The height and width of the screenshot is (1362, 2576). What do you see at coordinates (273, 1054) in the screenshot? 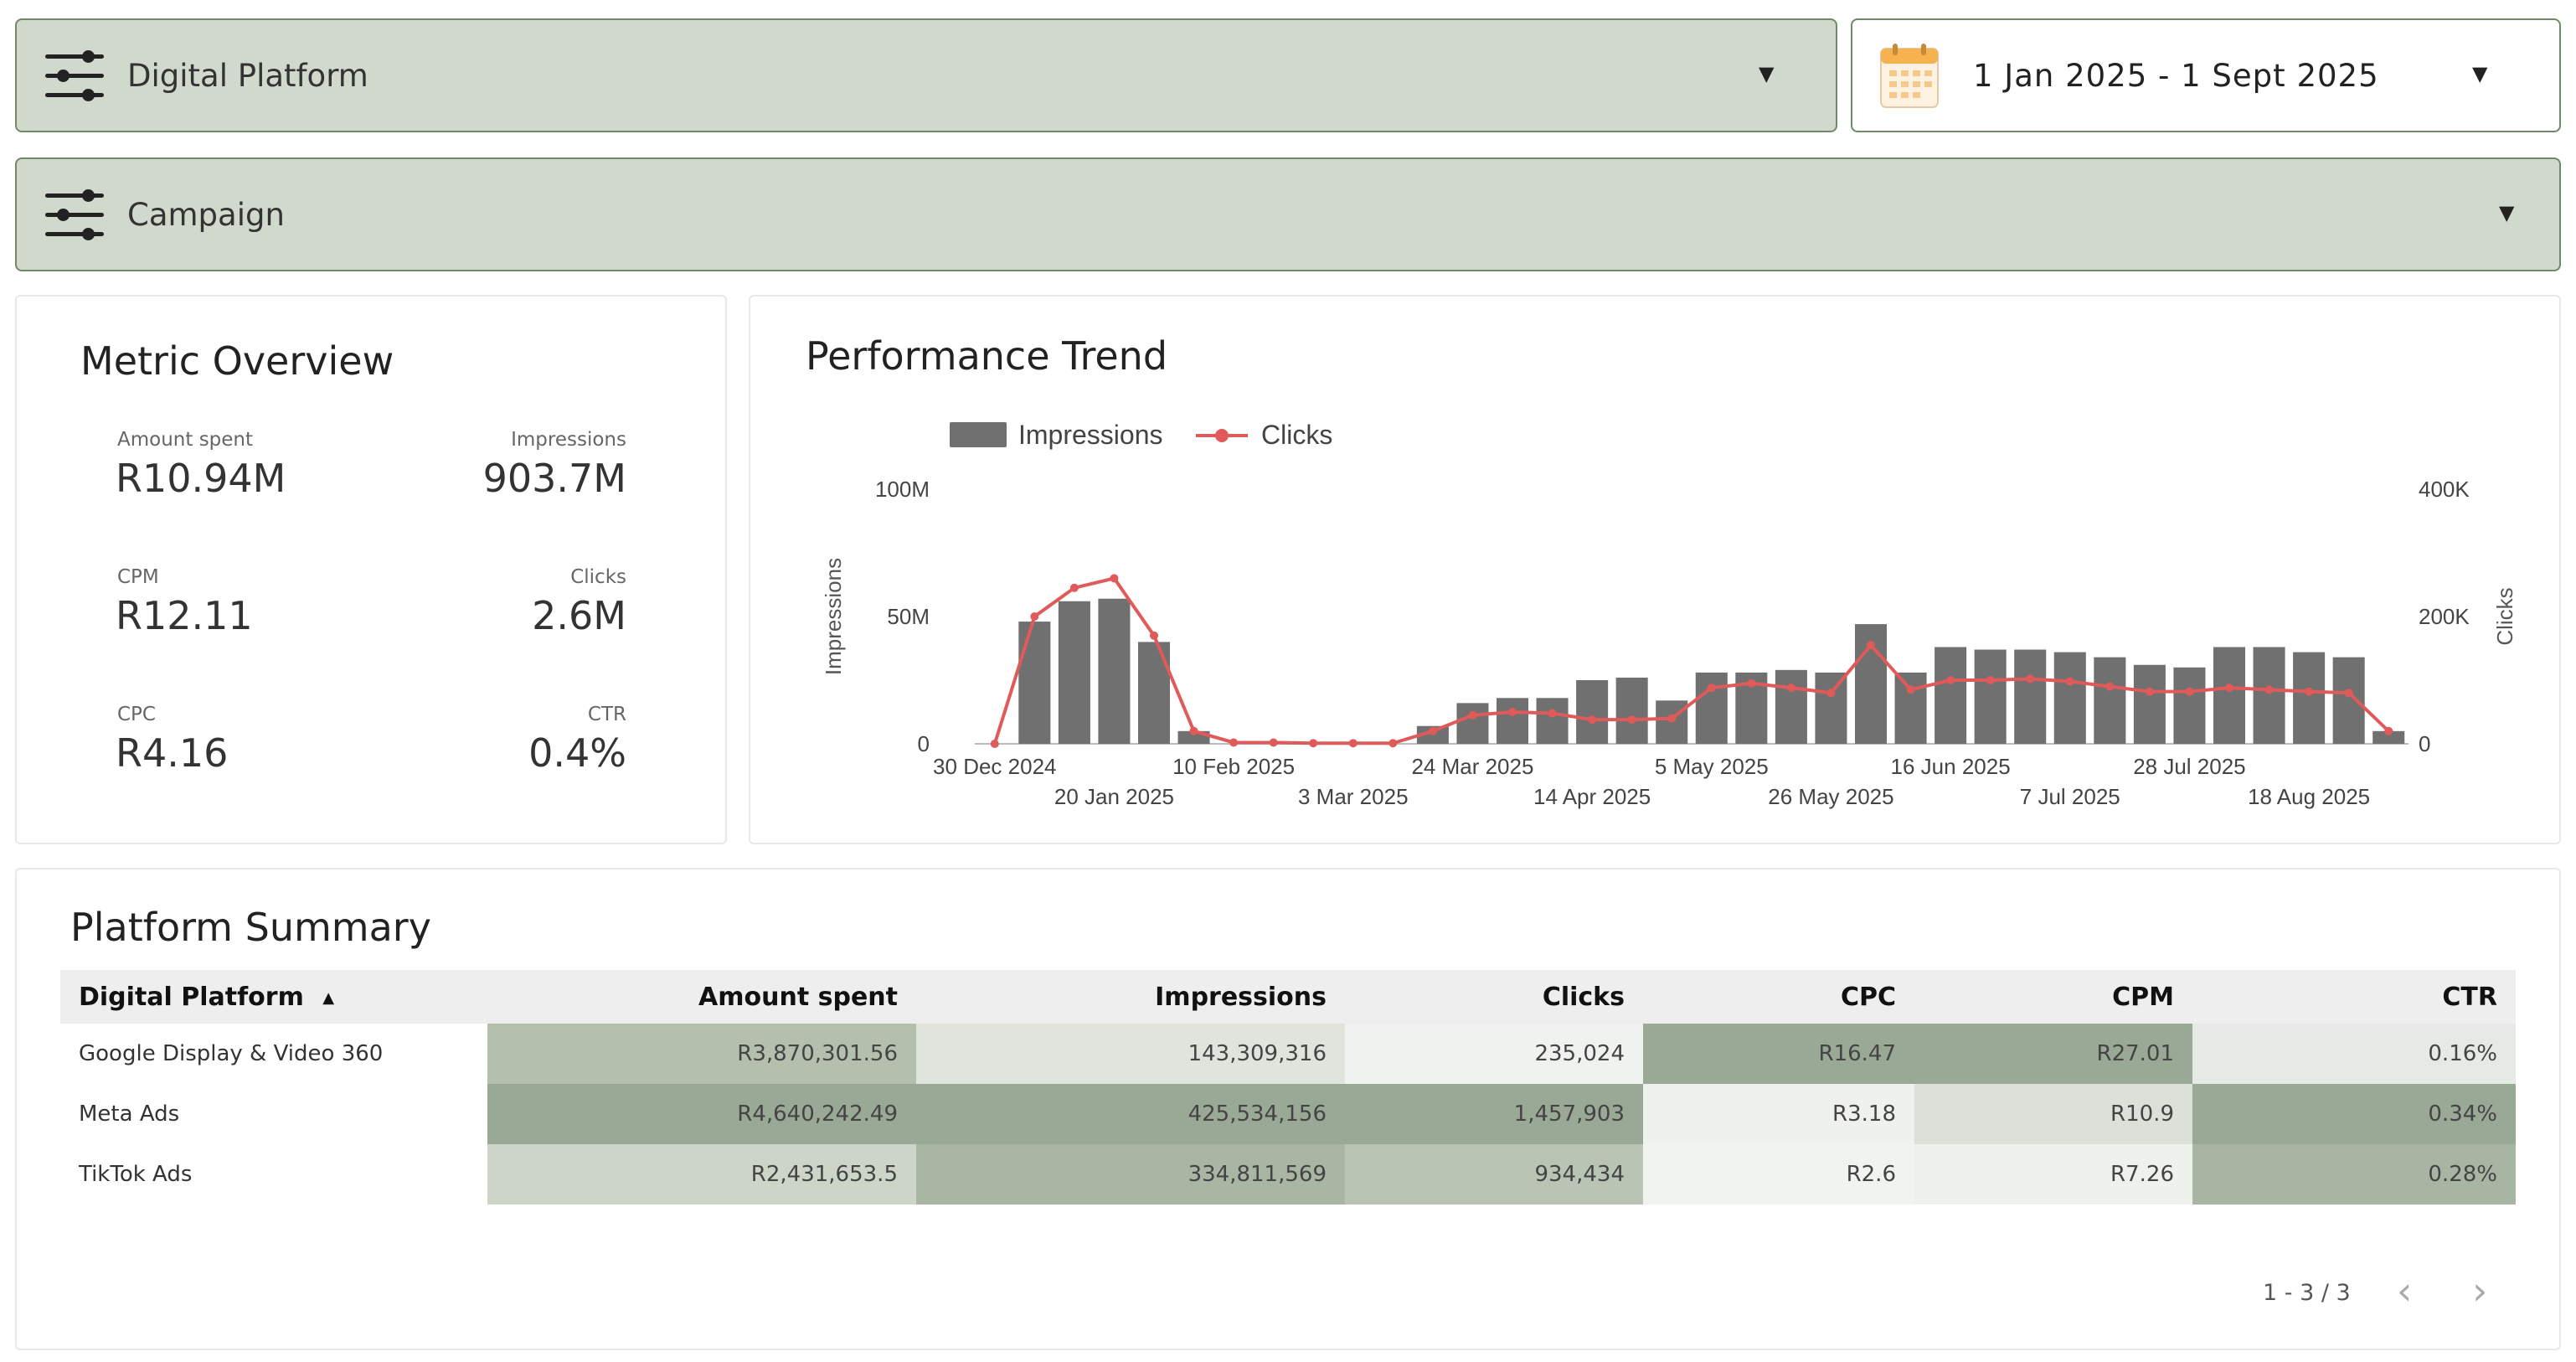
I see `cell-platform: Google Display & Video 360` at bounding box center [273, 1054].